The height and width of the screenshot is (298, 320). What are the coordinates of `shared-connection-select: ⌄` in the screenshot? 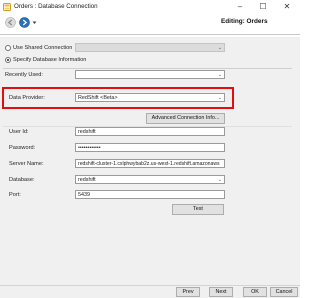 It's located at (150, 47).